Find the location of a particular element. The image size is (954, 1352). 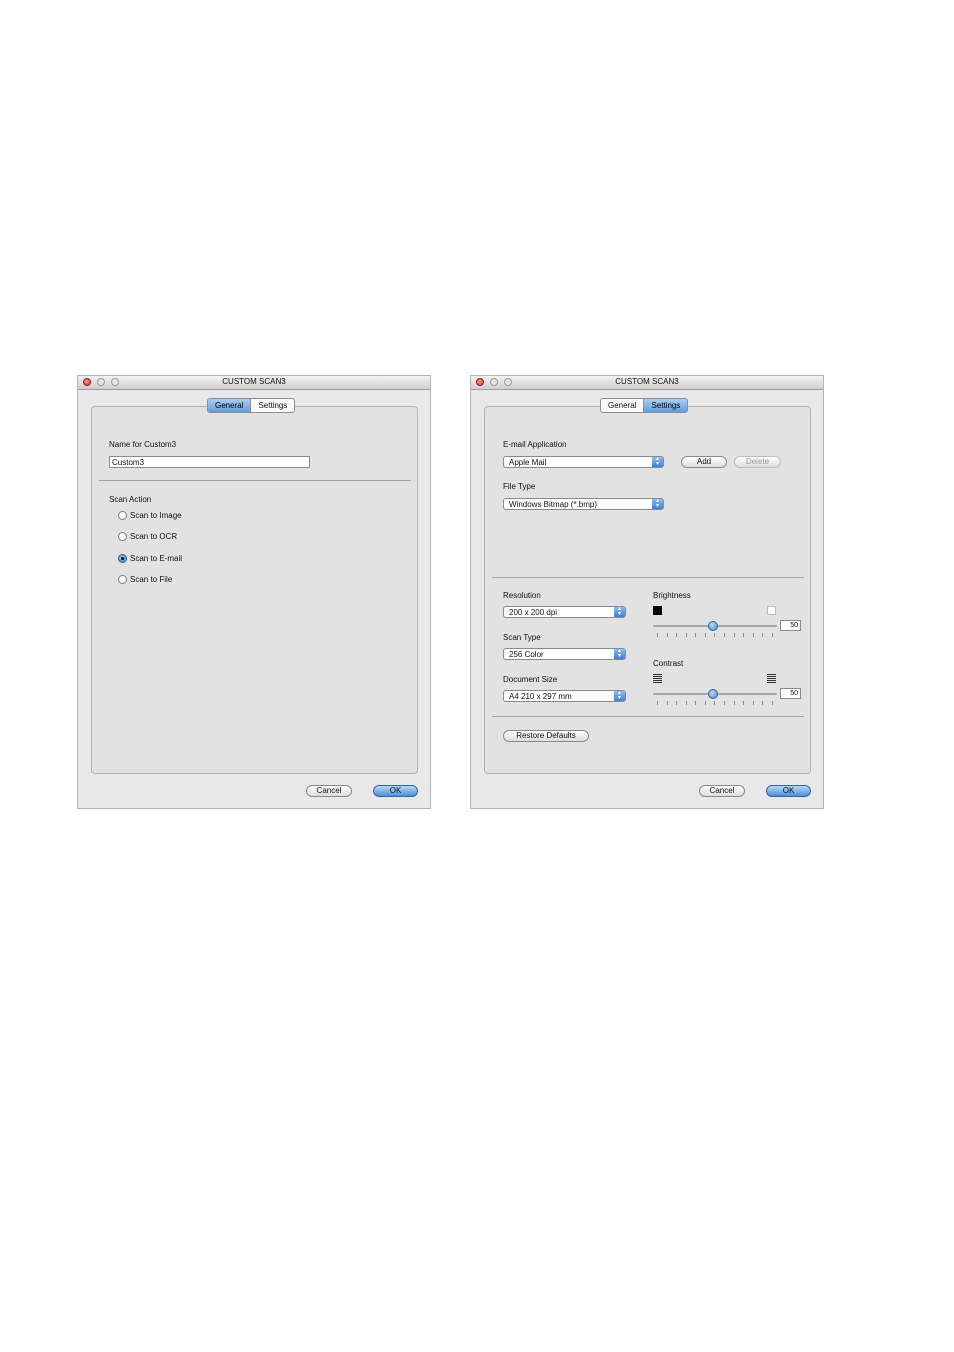

brightness-slider is located at coordinates (715, 630).